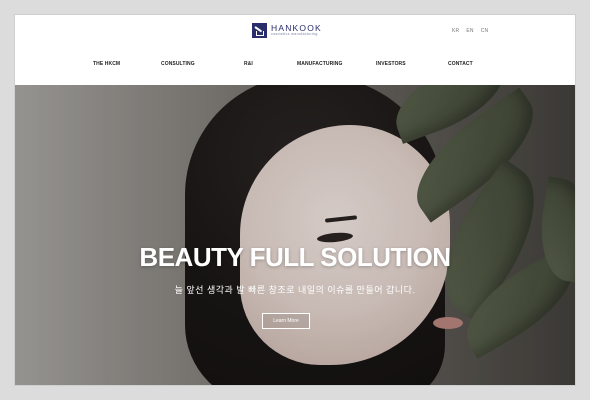 This screenshot has height=400, width=590. I want to click on logo-name: HANKOOK, so click(296, 27).